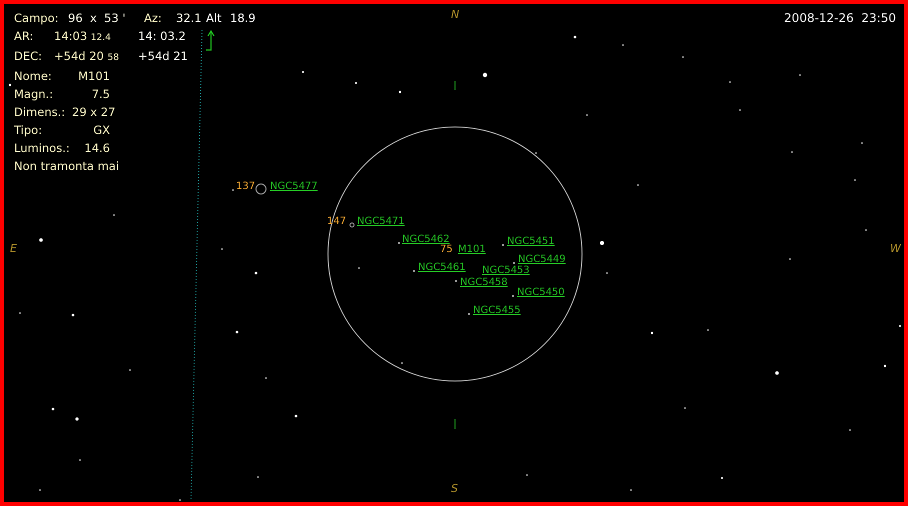 The image size is (908, 506). Describe the element at coordinates (541, 293) in the screenshot. I see `object-label: NGC5450` at that location.